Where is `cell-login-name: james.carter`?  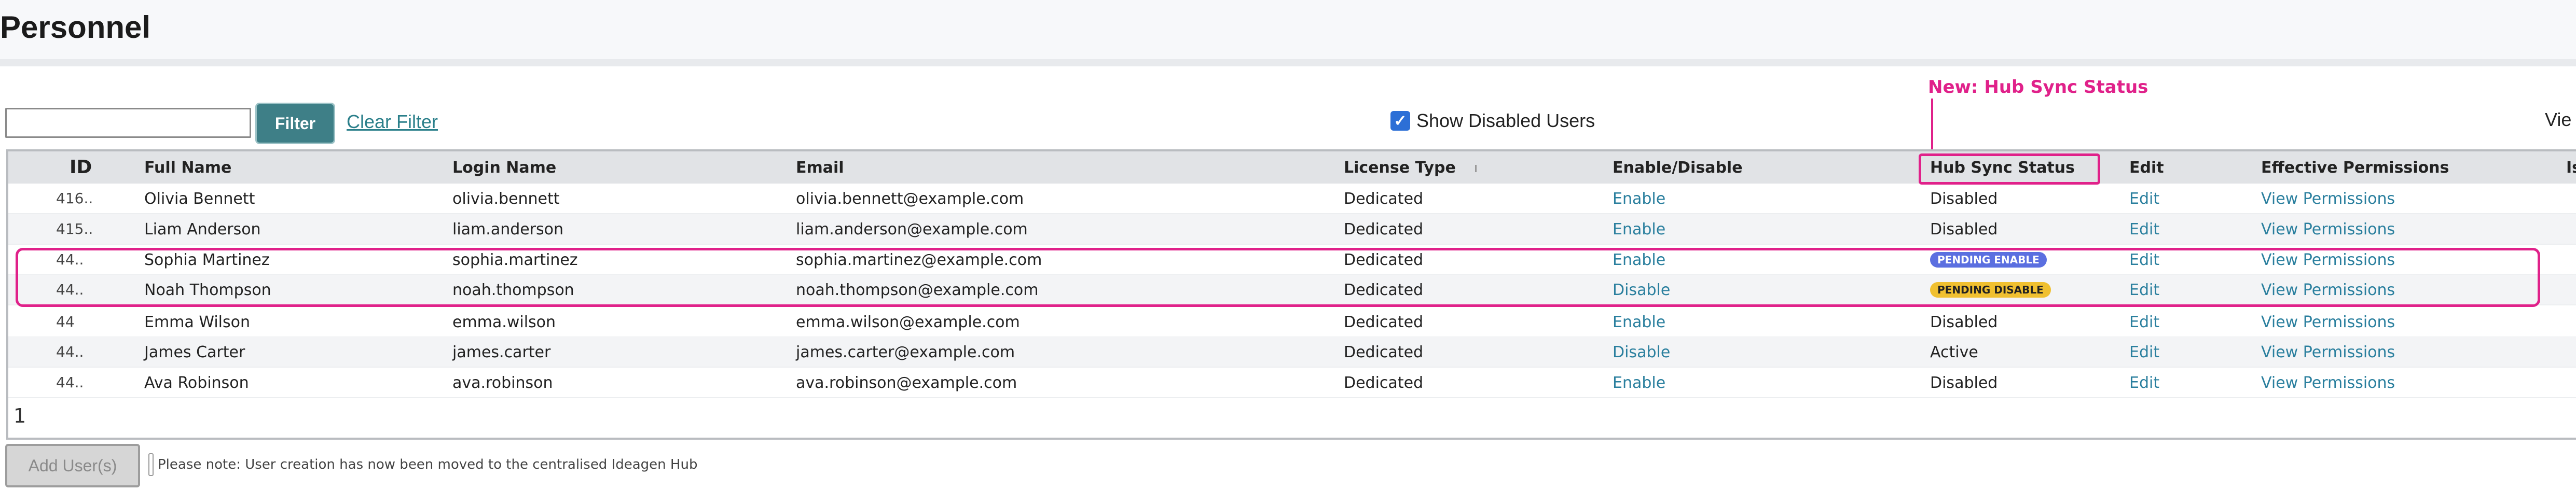
cell-login-name: james.carter is located at coordinates (501, 352).